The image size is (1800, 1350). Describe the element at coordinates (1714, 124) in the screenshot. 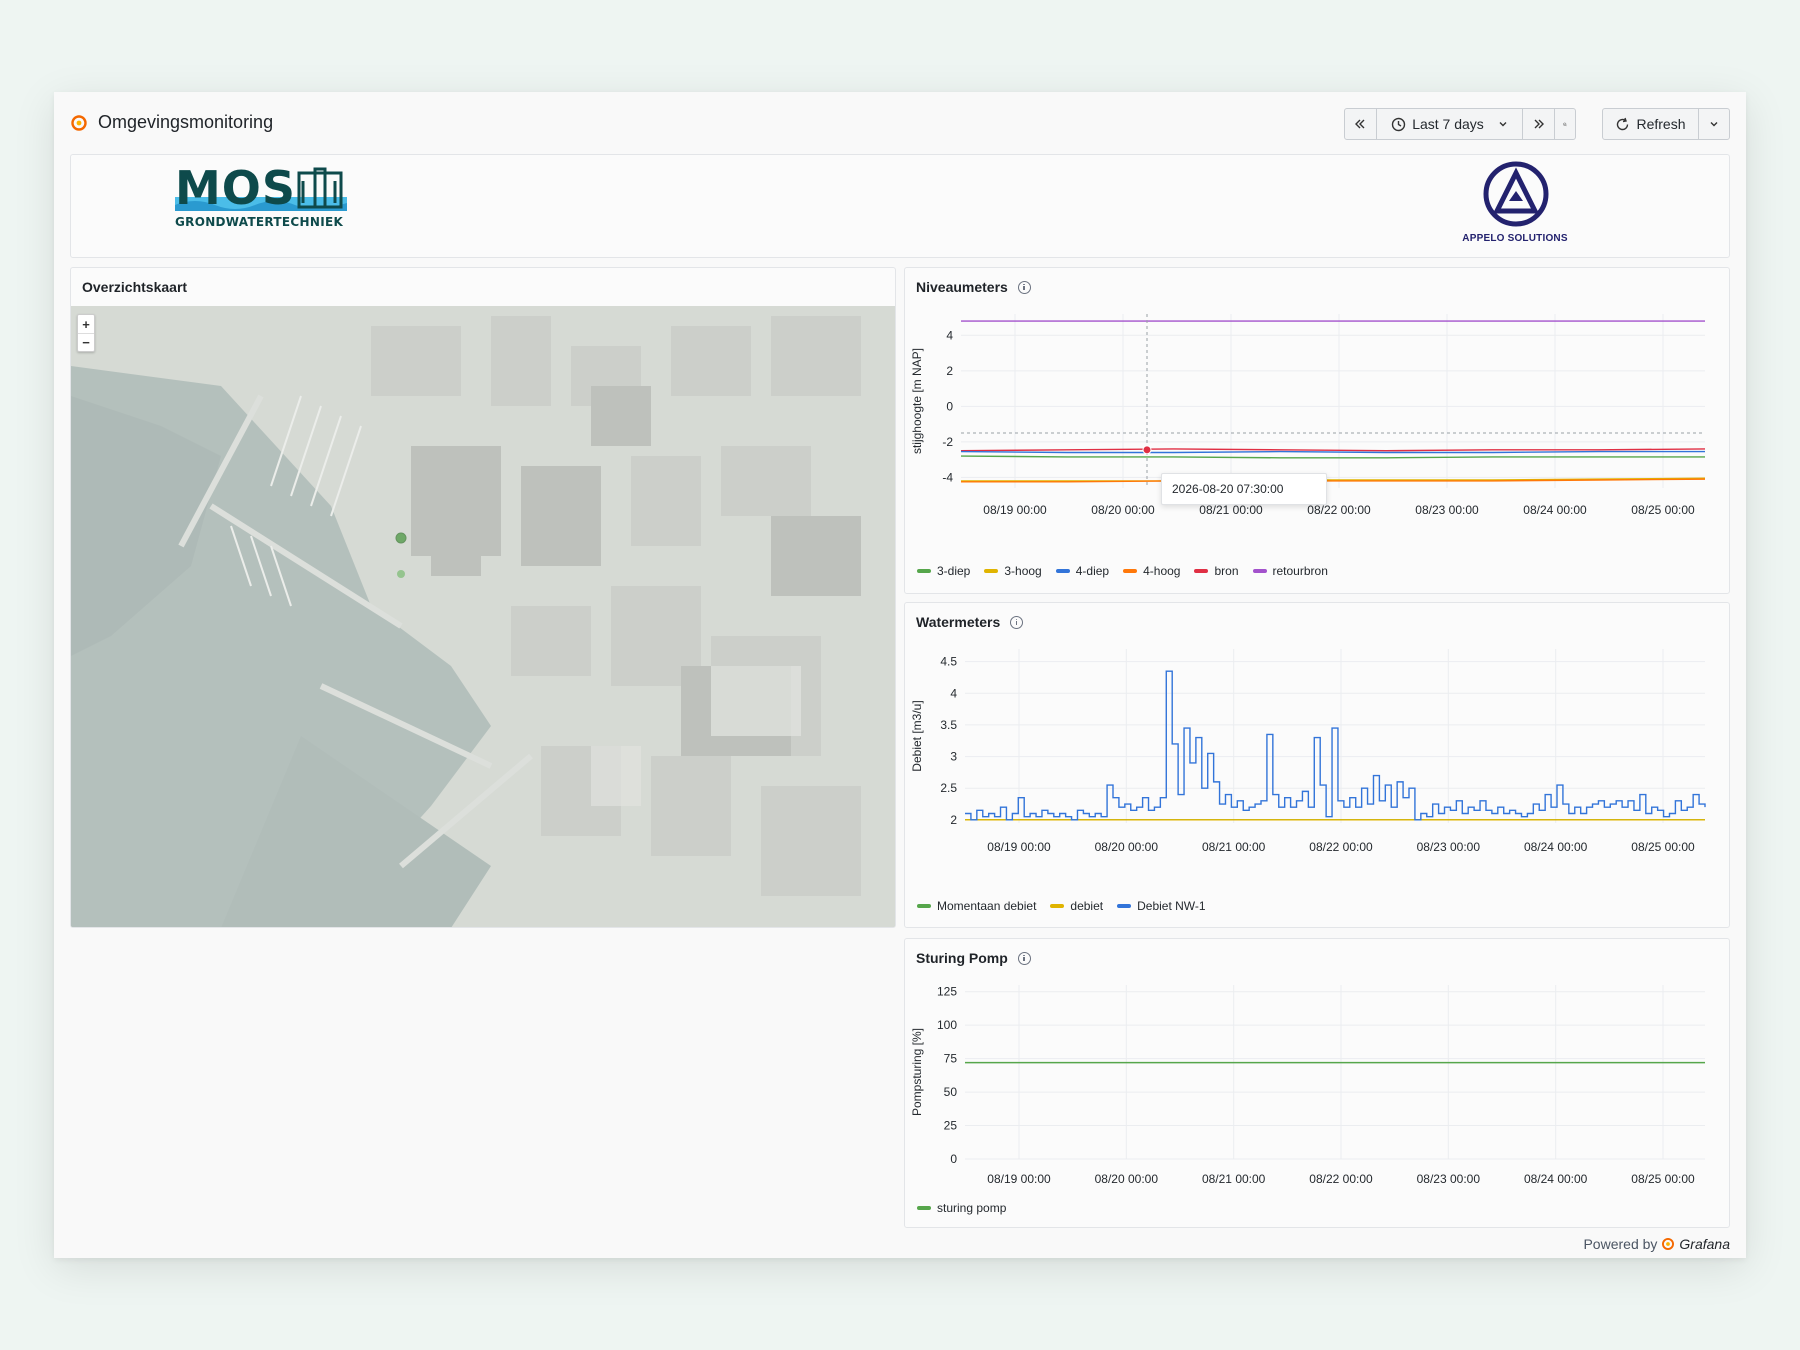

I see `refresh-interval-dropdown` at that location.